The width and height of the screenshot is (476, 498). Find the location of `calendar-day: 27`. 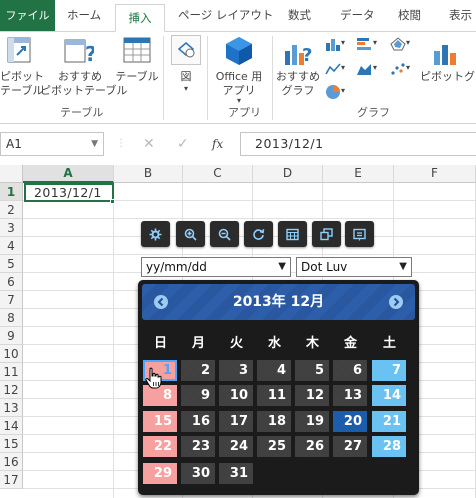

calendar-day: 27 is located at coordinates (350, 446).